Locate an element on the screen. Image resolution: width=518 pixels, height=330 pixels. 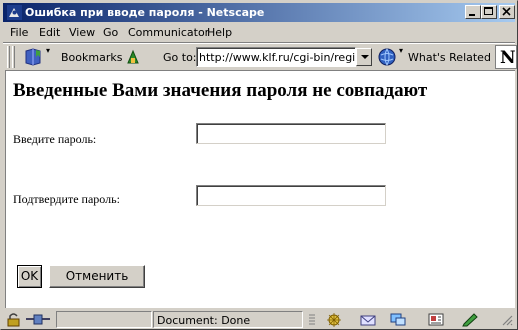
title-bar: Ошибка при вводе пароля - Netscape is located at coordinates (259, 12).